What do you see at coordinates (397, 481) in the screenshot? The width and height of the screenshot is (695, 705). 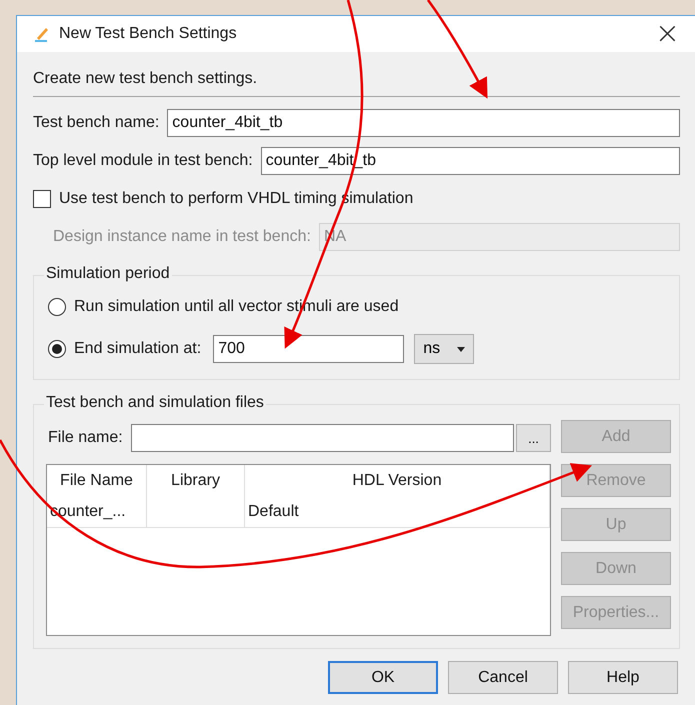 I see `column-header: HDL Version` at bounding box center [397, 481].